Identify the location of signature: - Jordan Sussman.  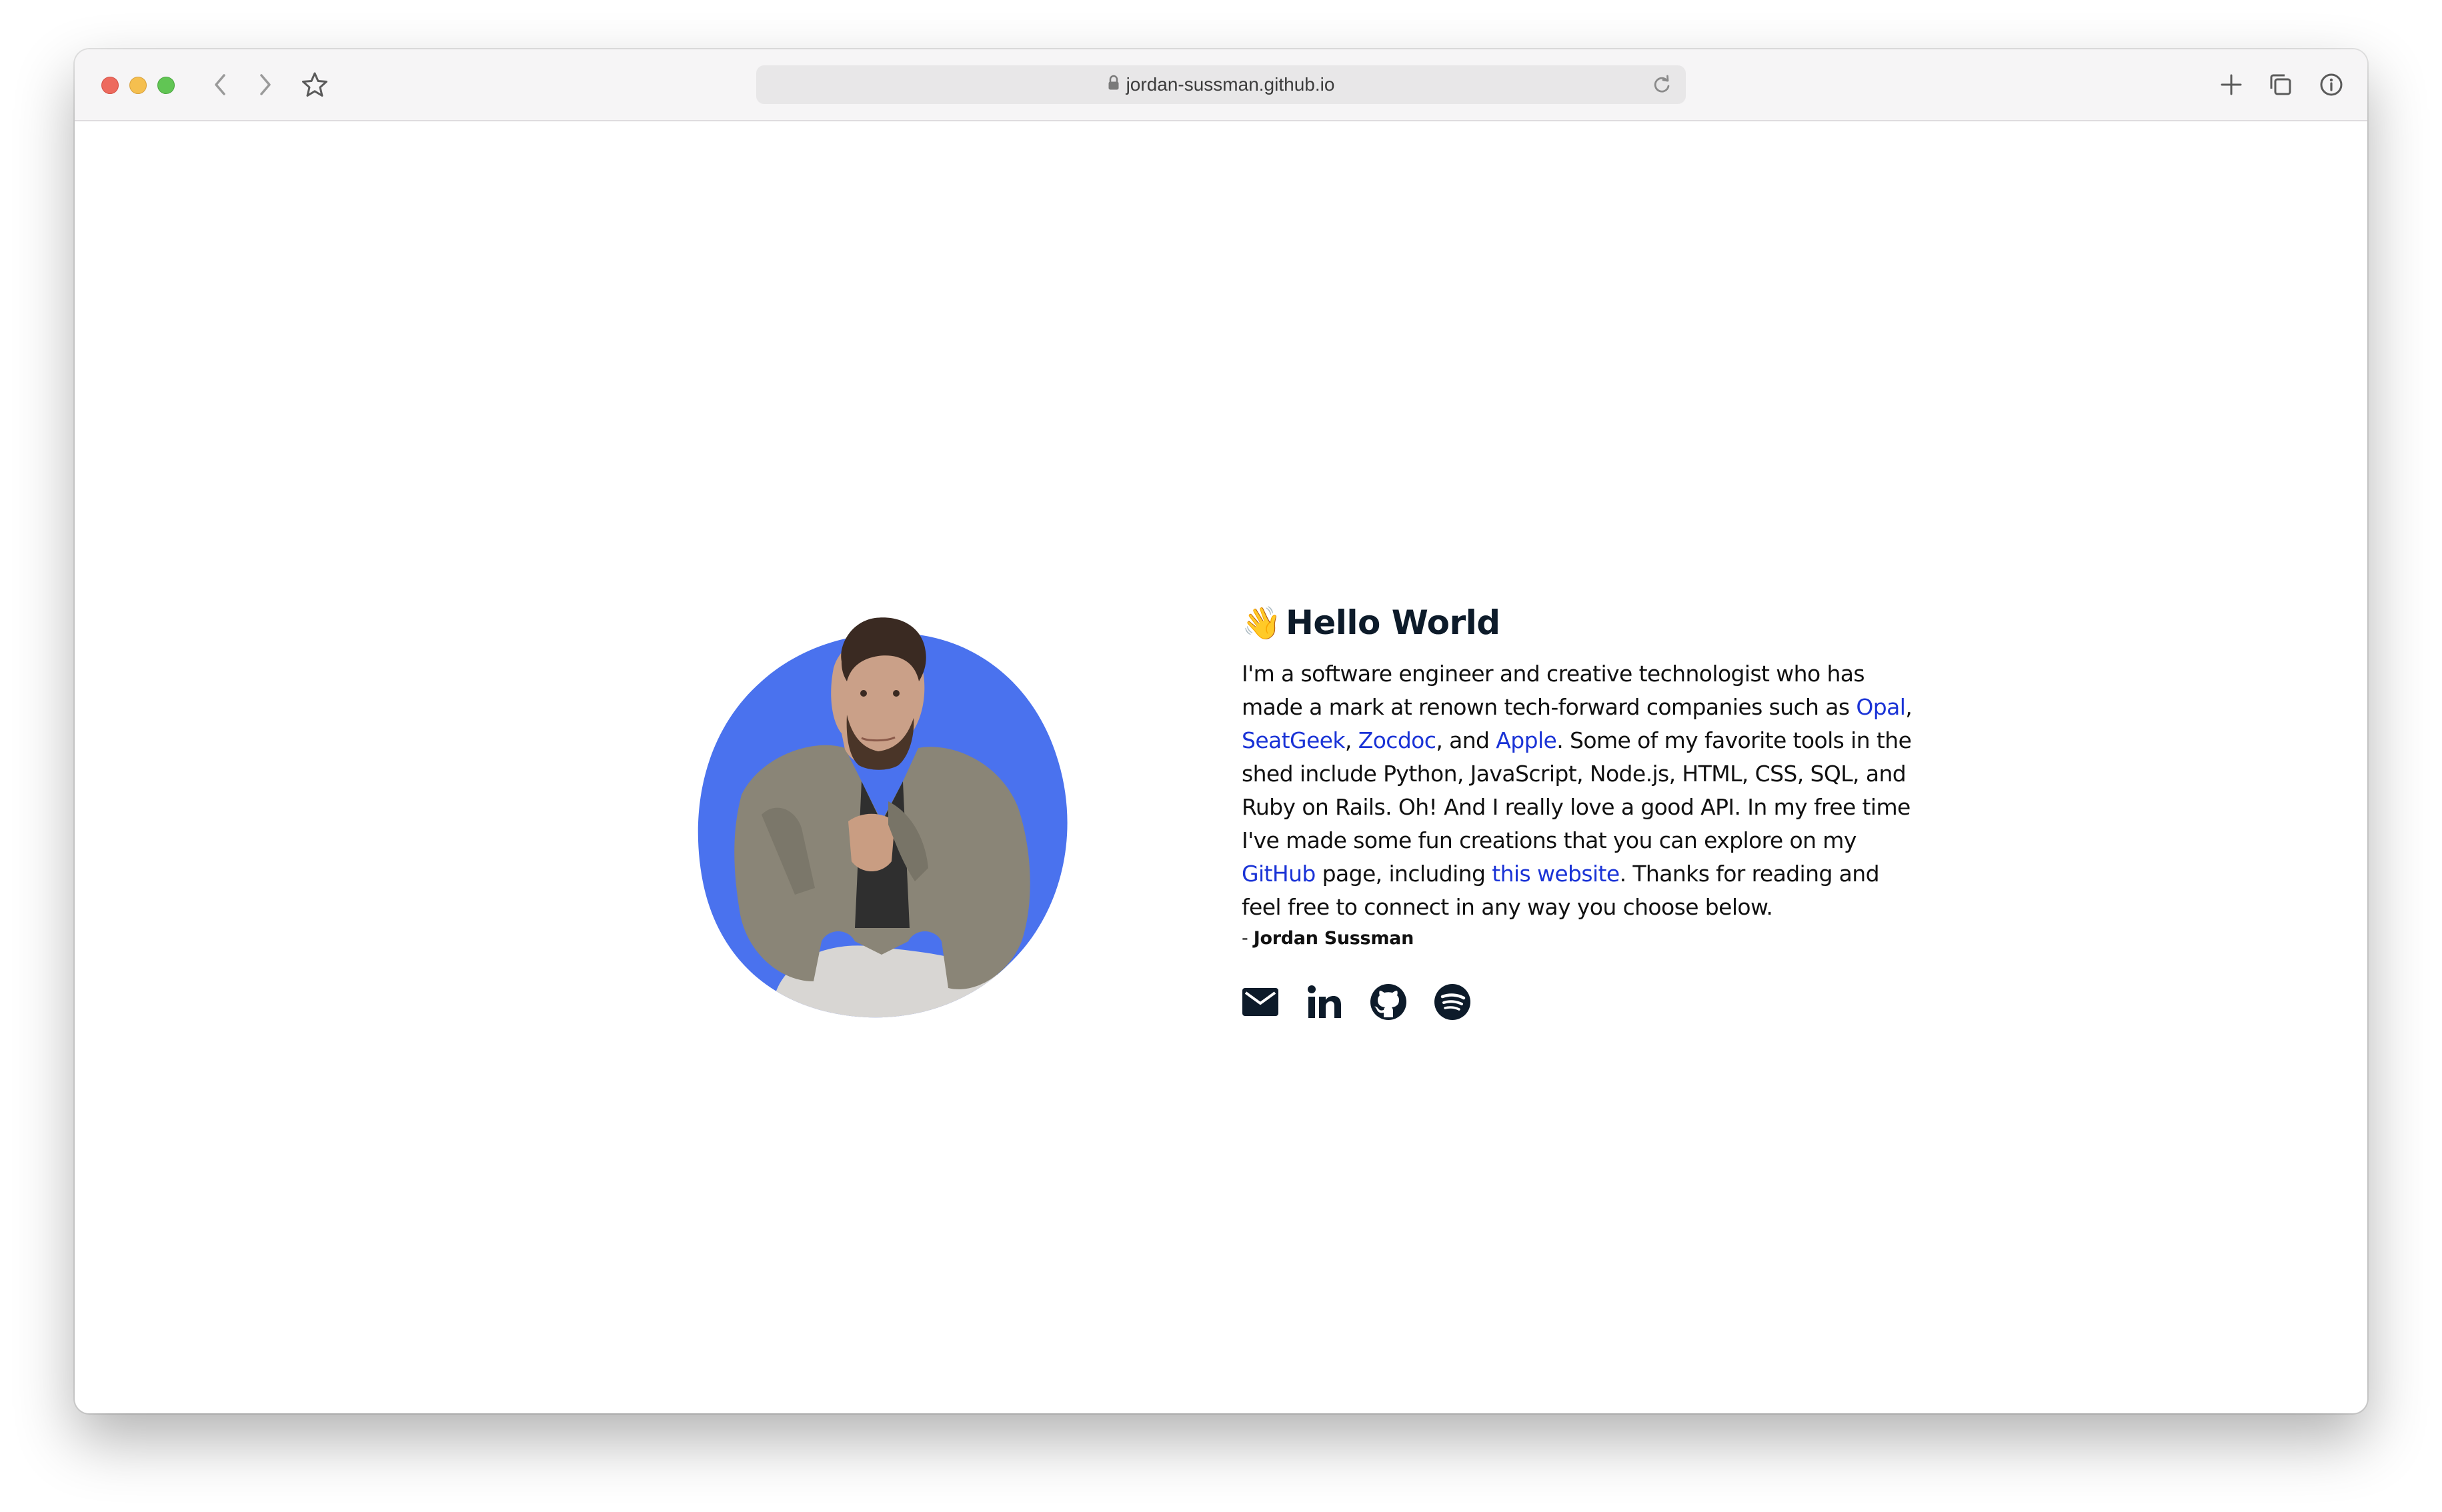
(1582, 938).